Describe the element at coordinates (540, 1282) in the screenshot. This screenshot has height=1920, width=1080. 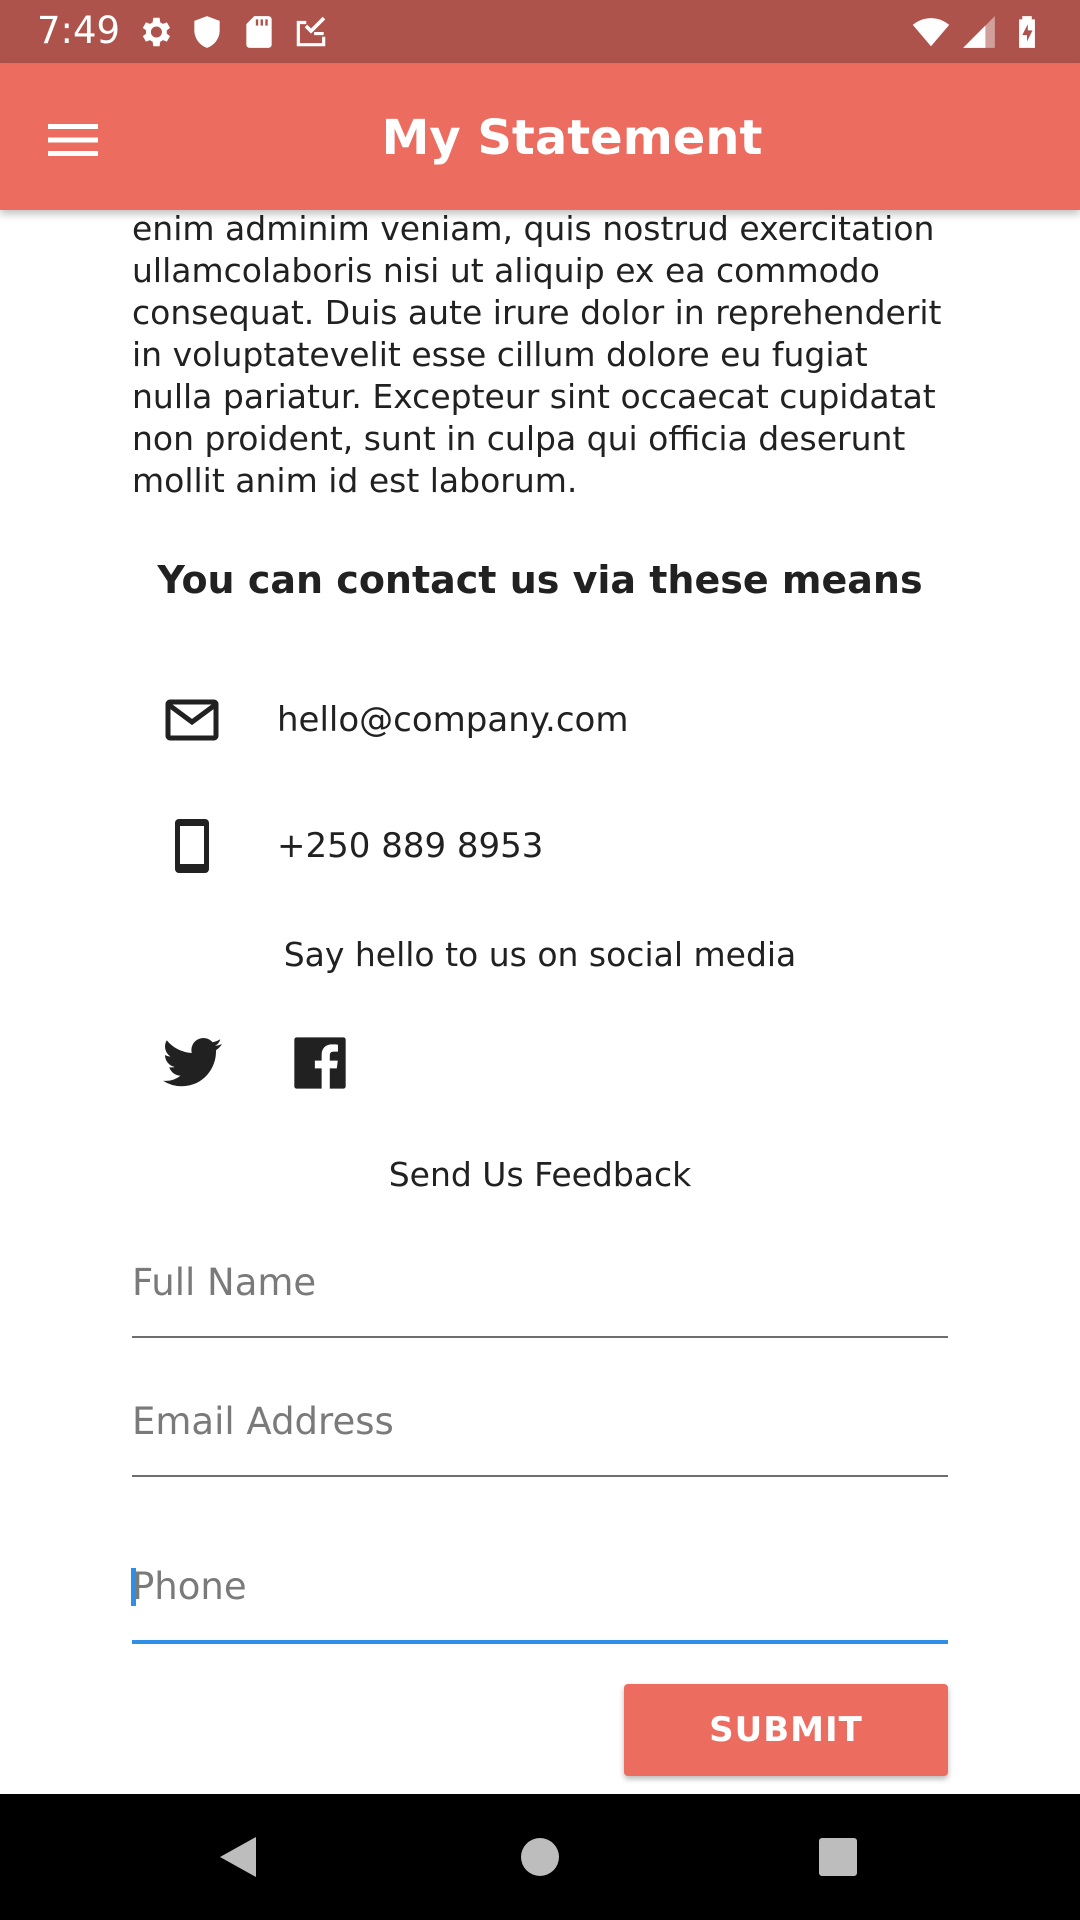
I see `full-name-field` at that location.